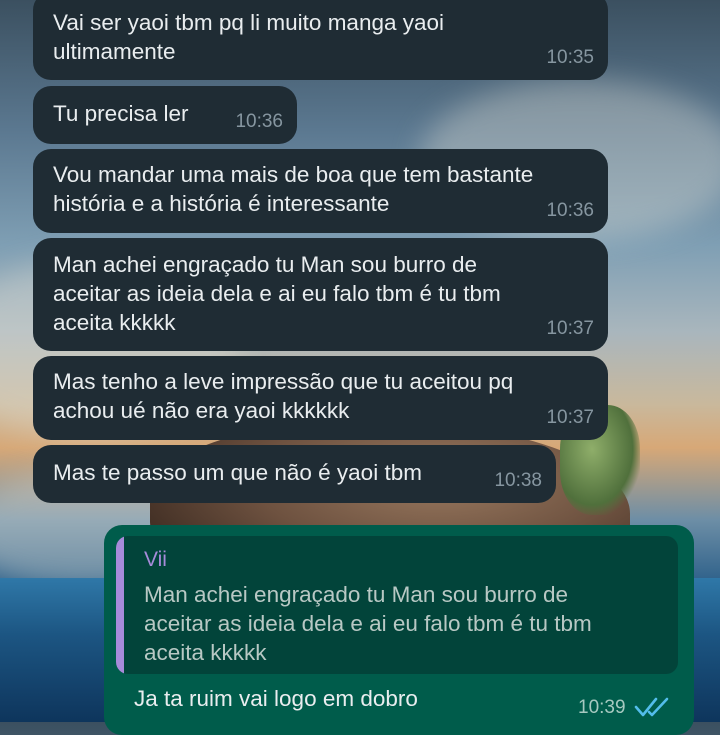  What do you see at coordinates (651, 707) in the screenshot?
I see `double-check-read-icon` at bounding box center [651, 707].